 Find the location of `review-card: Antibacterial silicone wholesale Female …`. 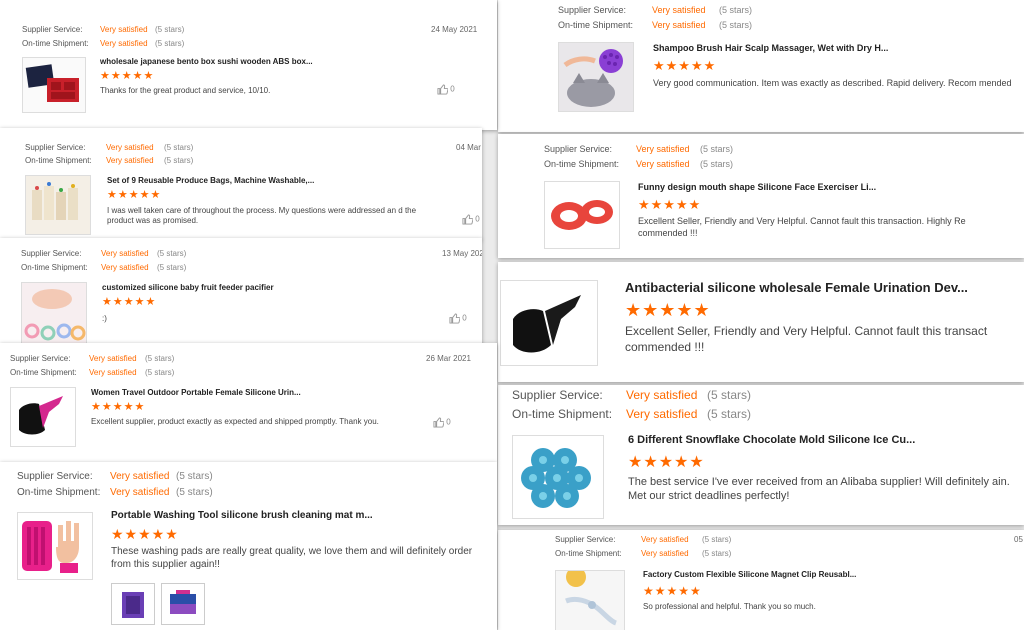

review-card: Antibacterial silicone wholesale Female … is located at coordinates (761, 322).